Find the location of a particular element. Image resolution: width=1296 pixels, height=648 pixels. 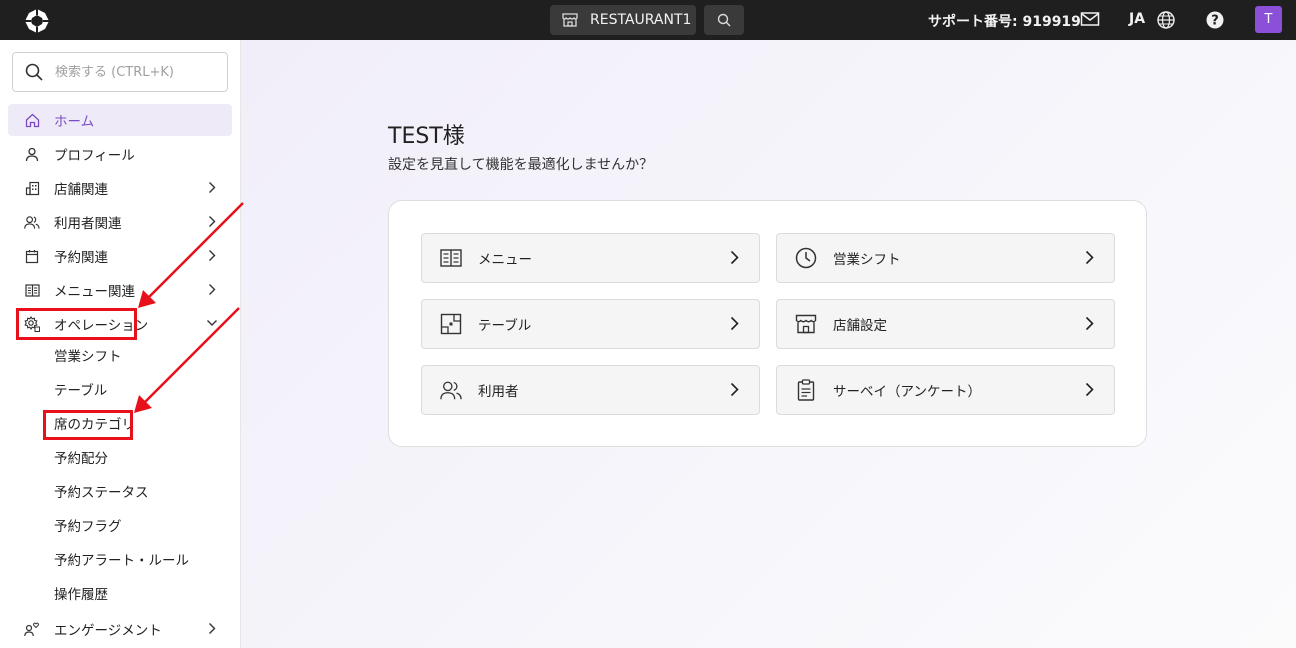

sidebar-item-label: プロフィール is located at coordinates (94, 156).